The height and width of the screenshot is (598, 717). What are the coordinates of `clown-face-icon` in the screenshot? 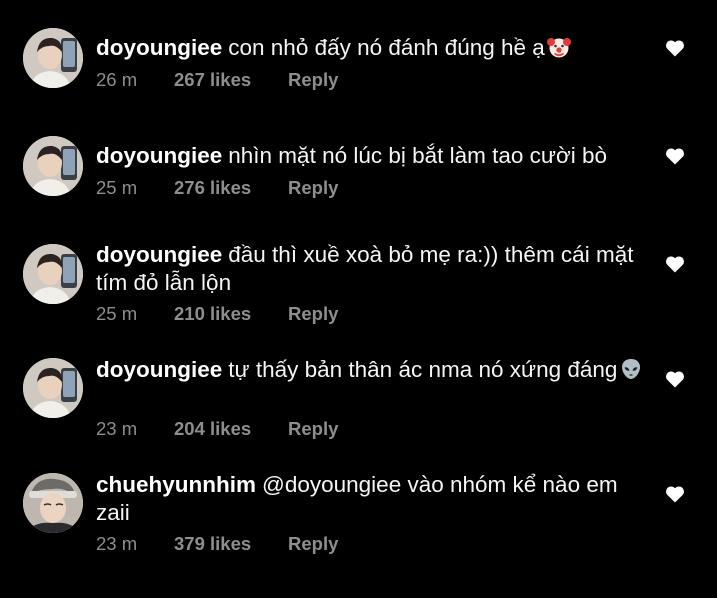 It's located at (558, 47).